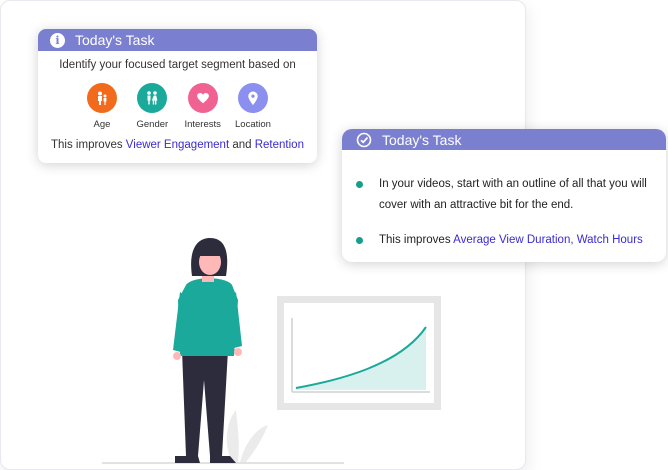 The image size is (668, 470). I want to click on segment-label: Gender, so click(152, 124).